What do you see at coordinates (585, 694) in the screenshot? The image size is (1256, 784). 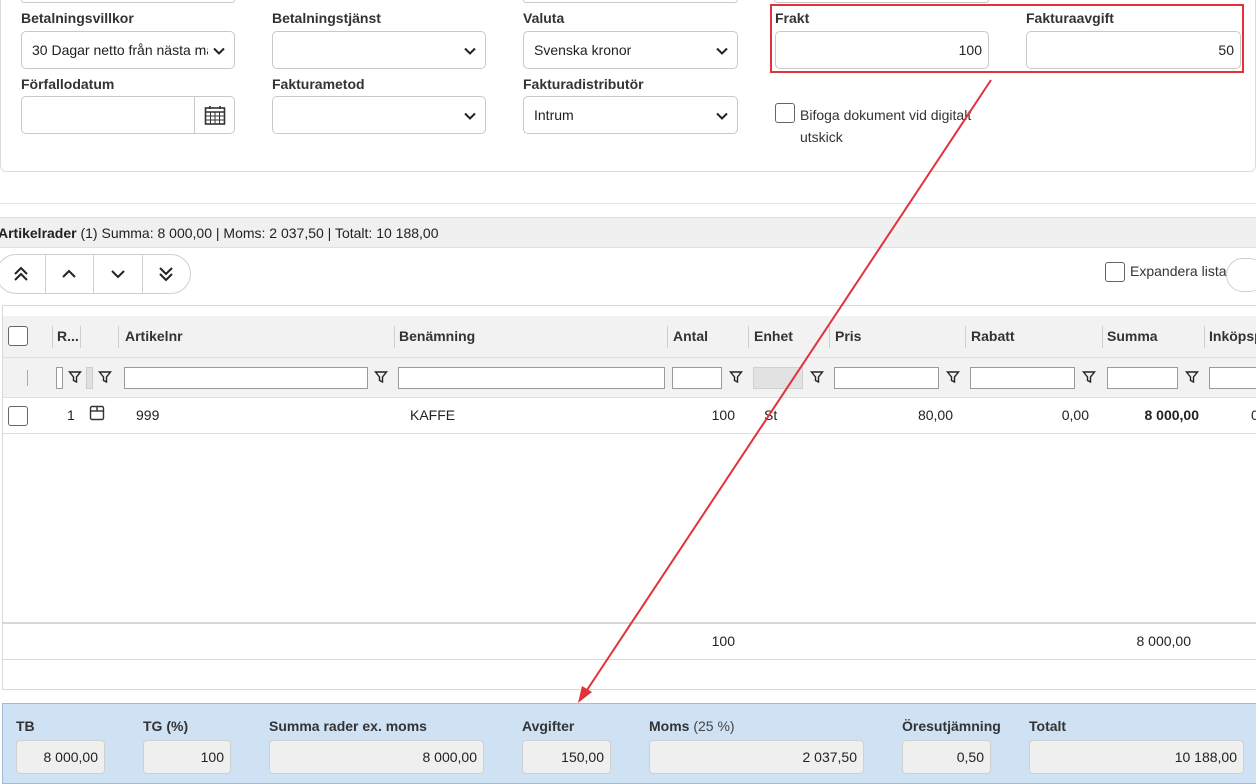 I see `arrow-head` at bounding box center [585, 694].